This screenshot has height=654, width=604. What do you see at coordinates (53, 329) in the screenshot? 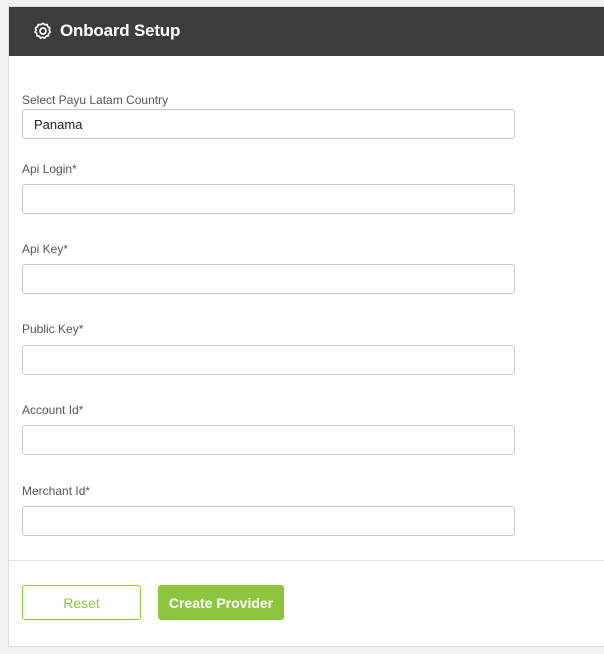
I see `public-key-label: Public Key*` at bounding box center [53, 329].